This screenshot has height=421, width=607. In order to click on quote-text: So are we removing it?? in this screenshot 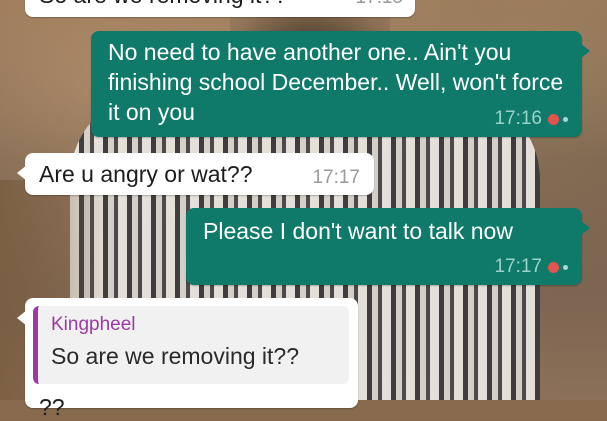, I will do `click(175, 356)`.